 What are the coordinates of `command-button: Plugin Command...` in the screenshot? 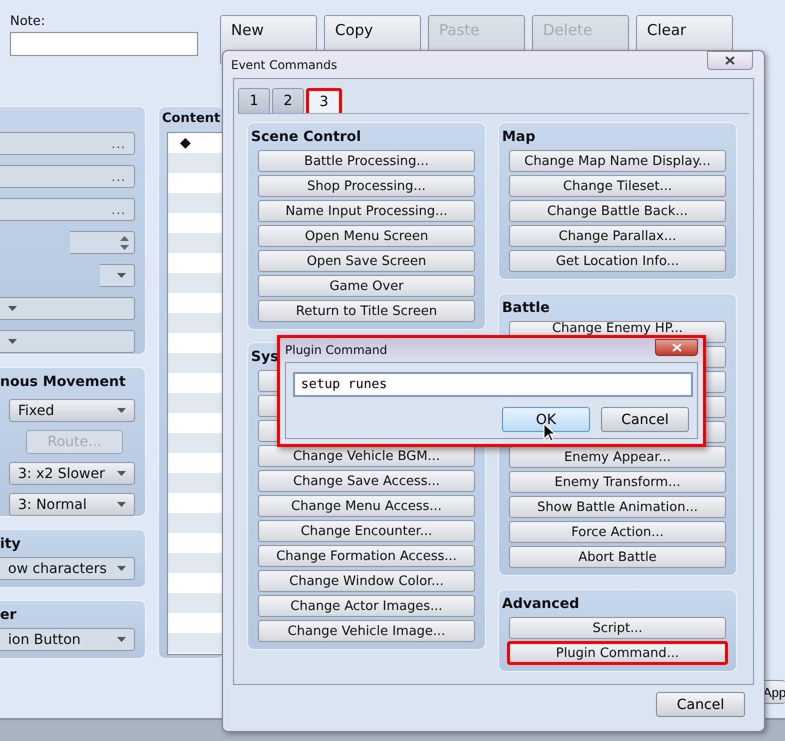 It's located at (617, 653).